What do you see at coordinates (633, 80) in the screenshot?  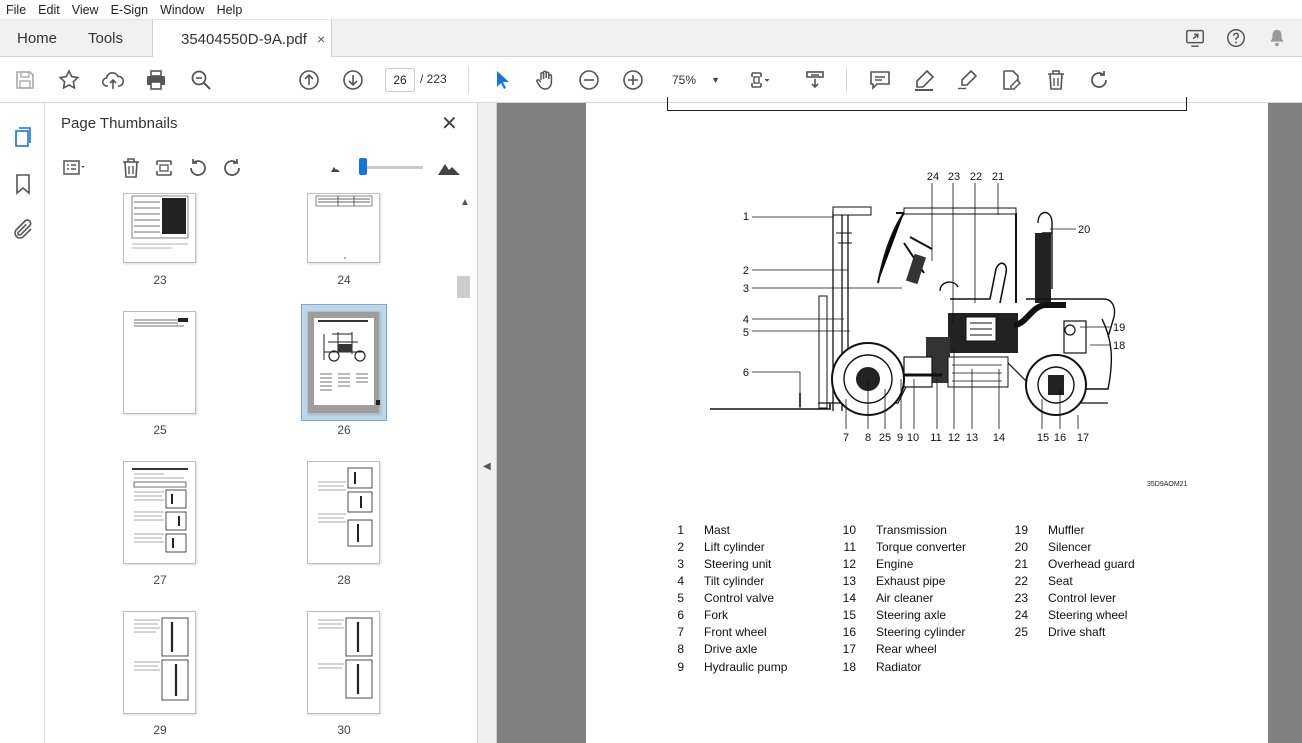 I see `zoom-in-icon` at bounding box center [633, 80].